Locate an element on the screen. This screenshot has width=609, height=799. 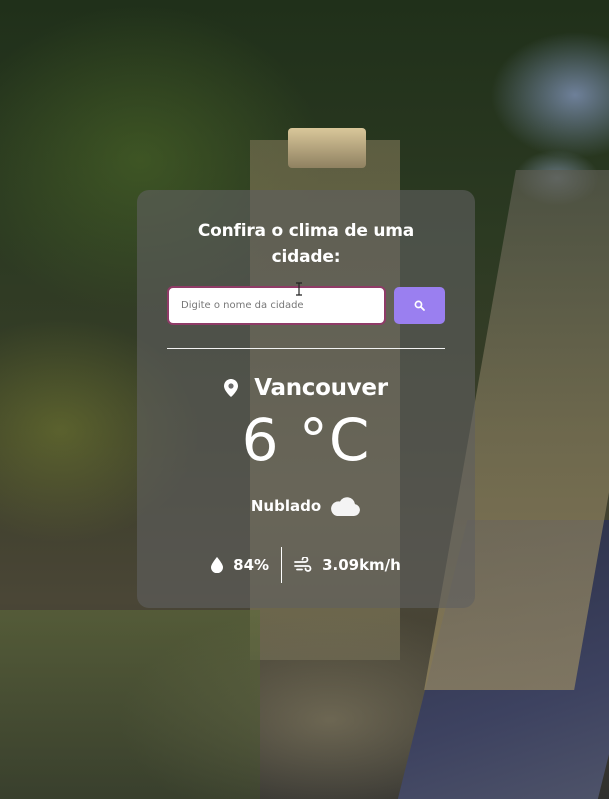
search-button is located at coordinates (419, 305).